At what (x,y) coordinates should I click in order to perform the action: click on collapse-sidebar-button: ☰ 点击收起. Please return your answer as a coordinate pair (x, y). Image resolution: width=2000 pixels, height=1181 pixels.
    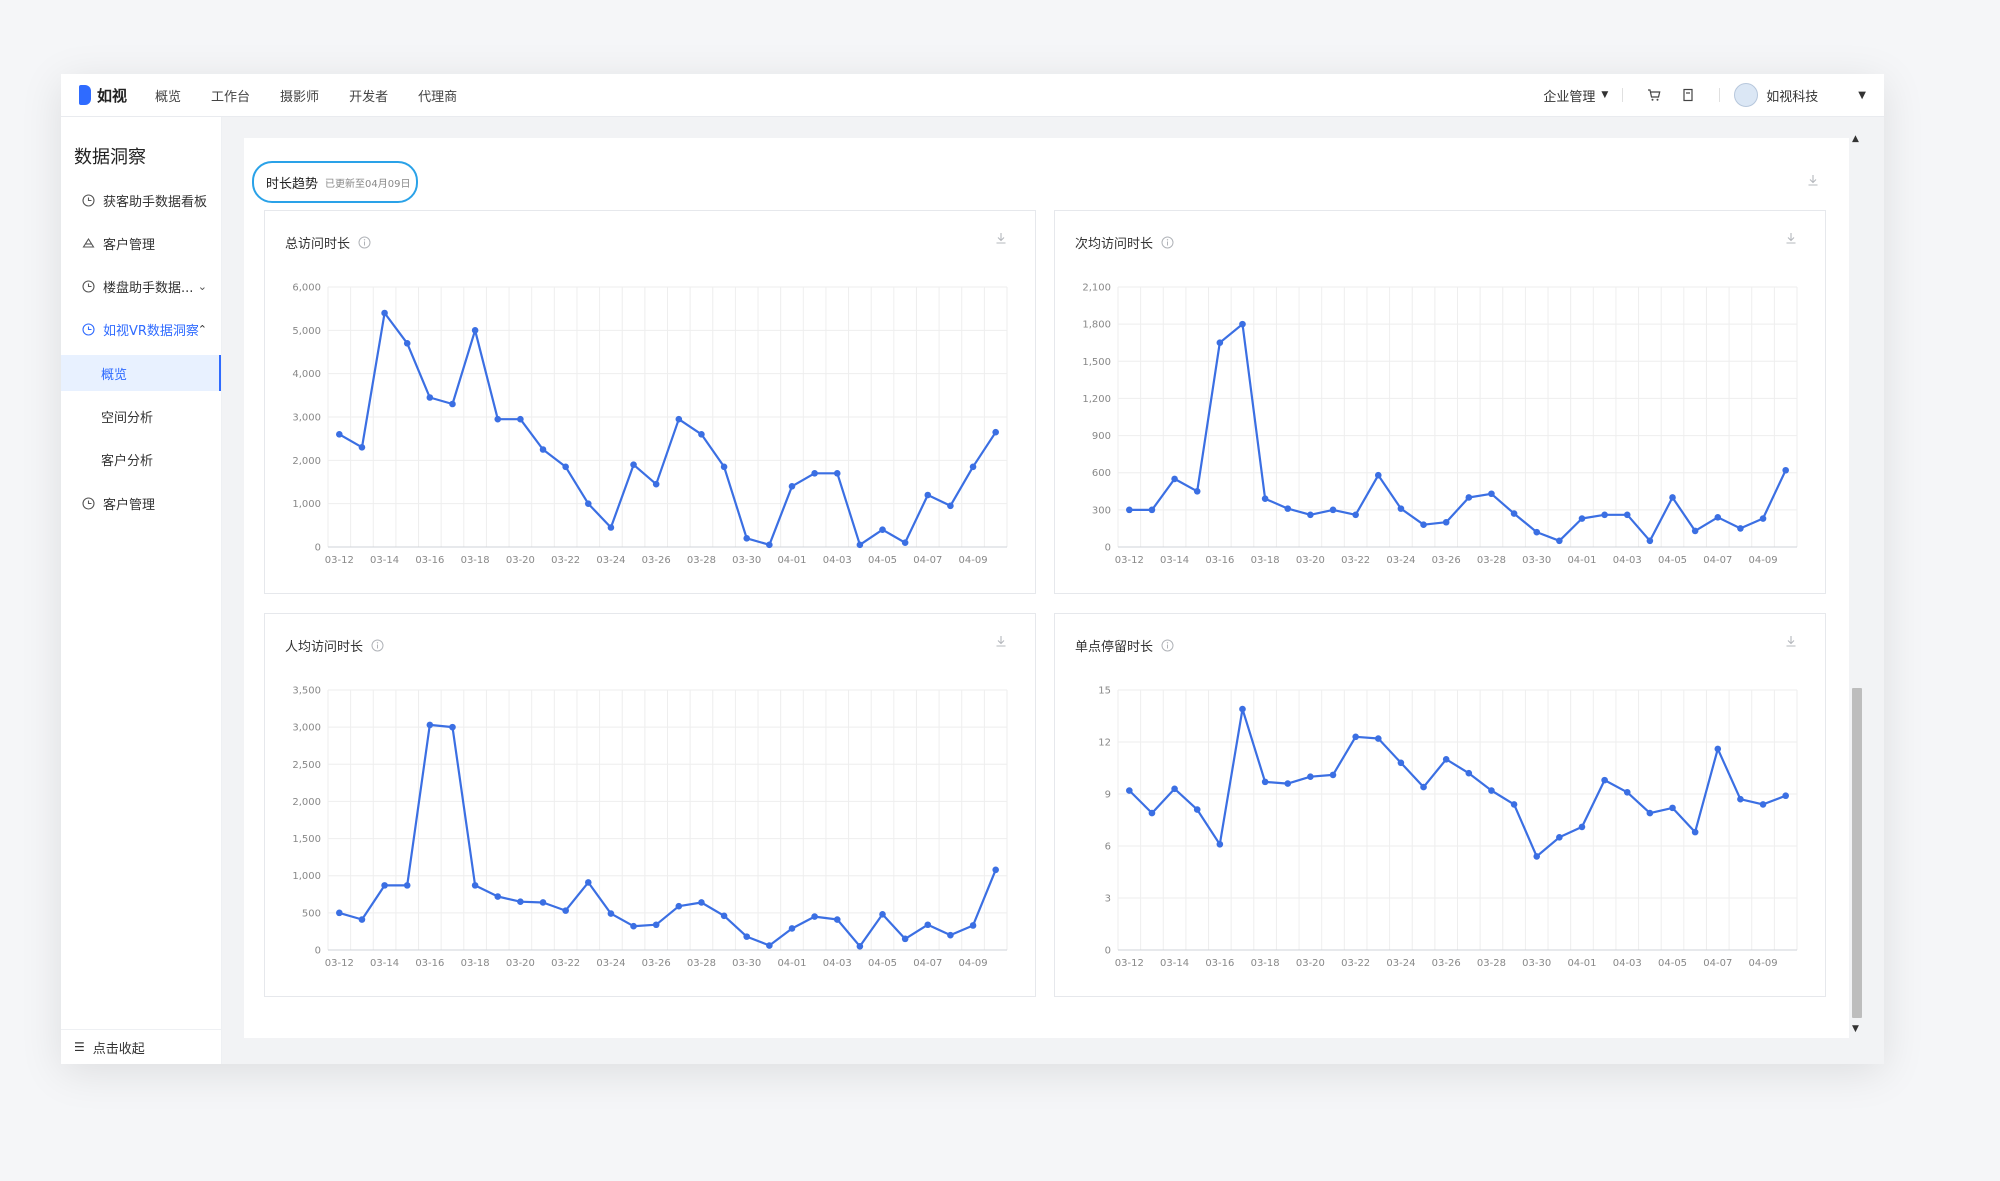
    Looking at the image, I should click on (141, 1046).